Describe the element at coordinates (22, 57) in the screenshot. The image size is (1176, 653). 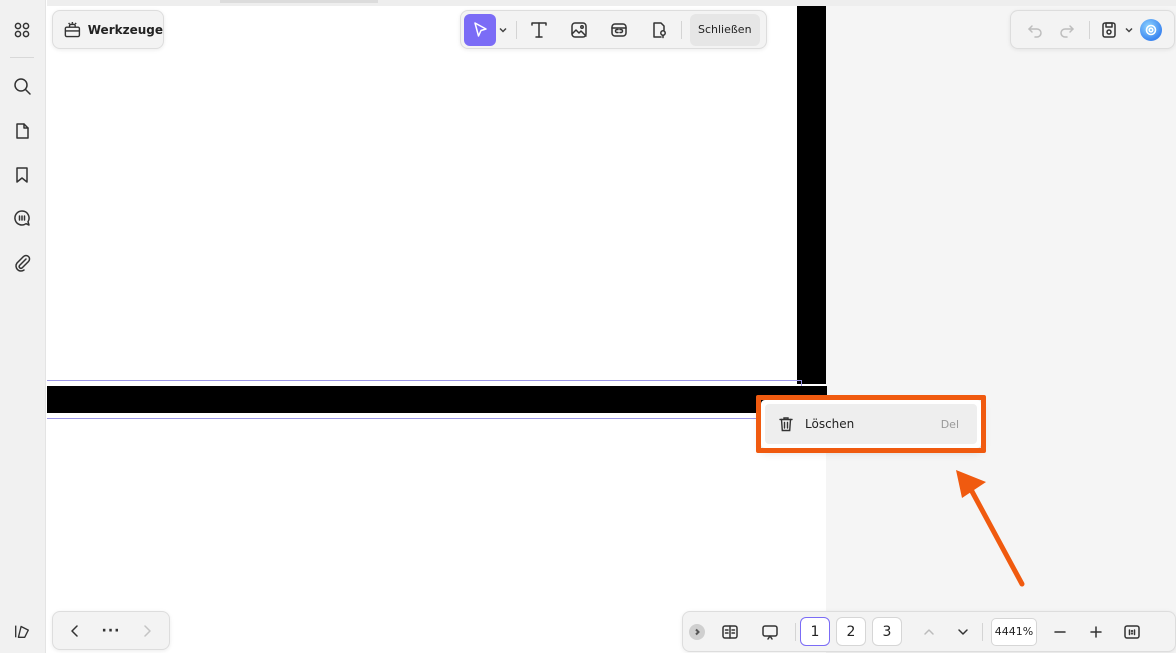
I see `rail-divider` at that location.